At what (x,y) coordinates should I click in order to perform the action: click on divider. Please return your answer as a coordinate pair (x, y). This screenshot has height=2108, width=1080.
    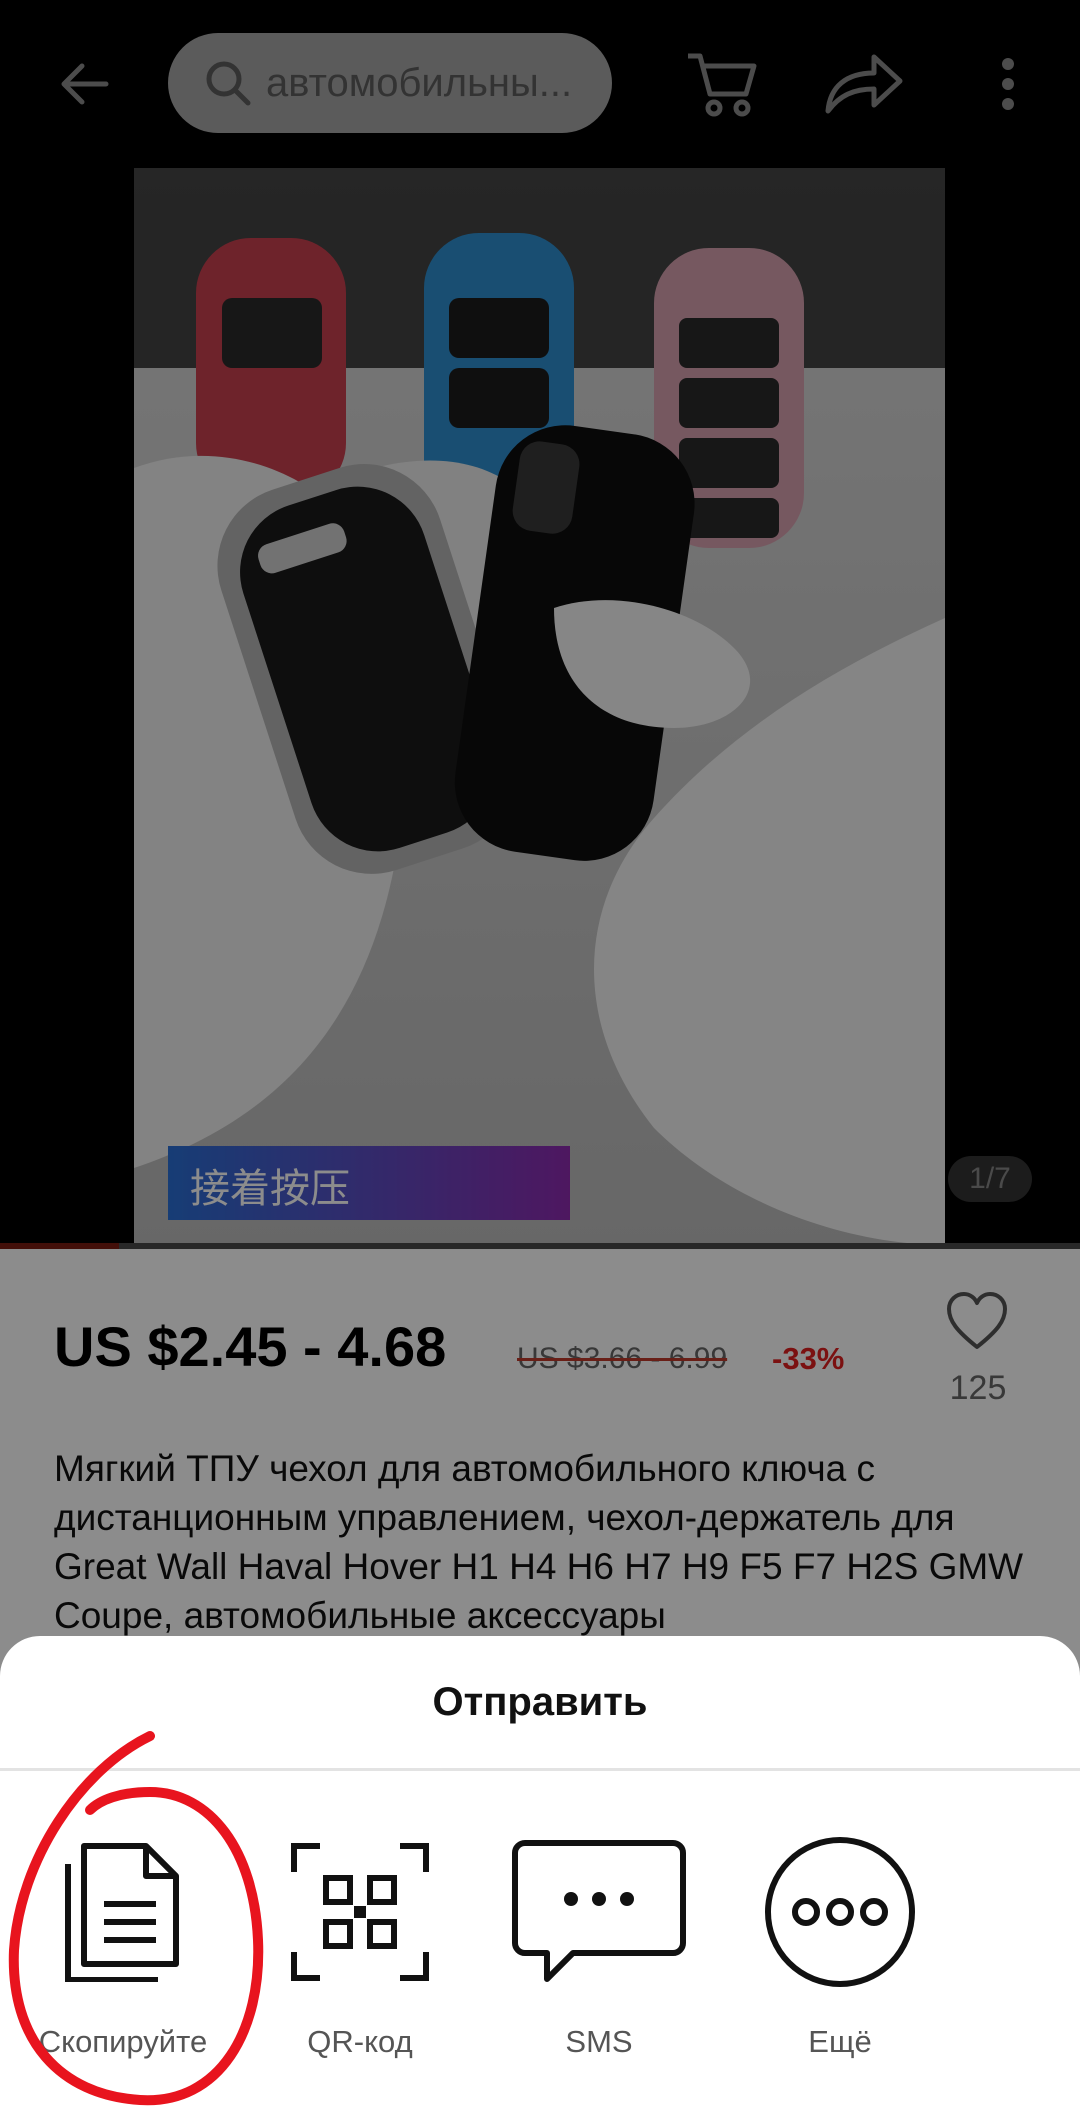
    Looking at the image, I should click on (540, 1769).